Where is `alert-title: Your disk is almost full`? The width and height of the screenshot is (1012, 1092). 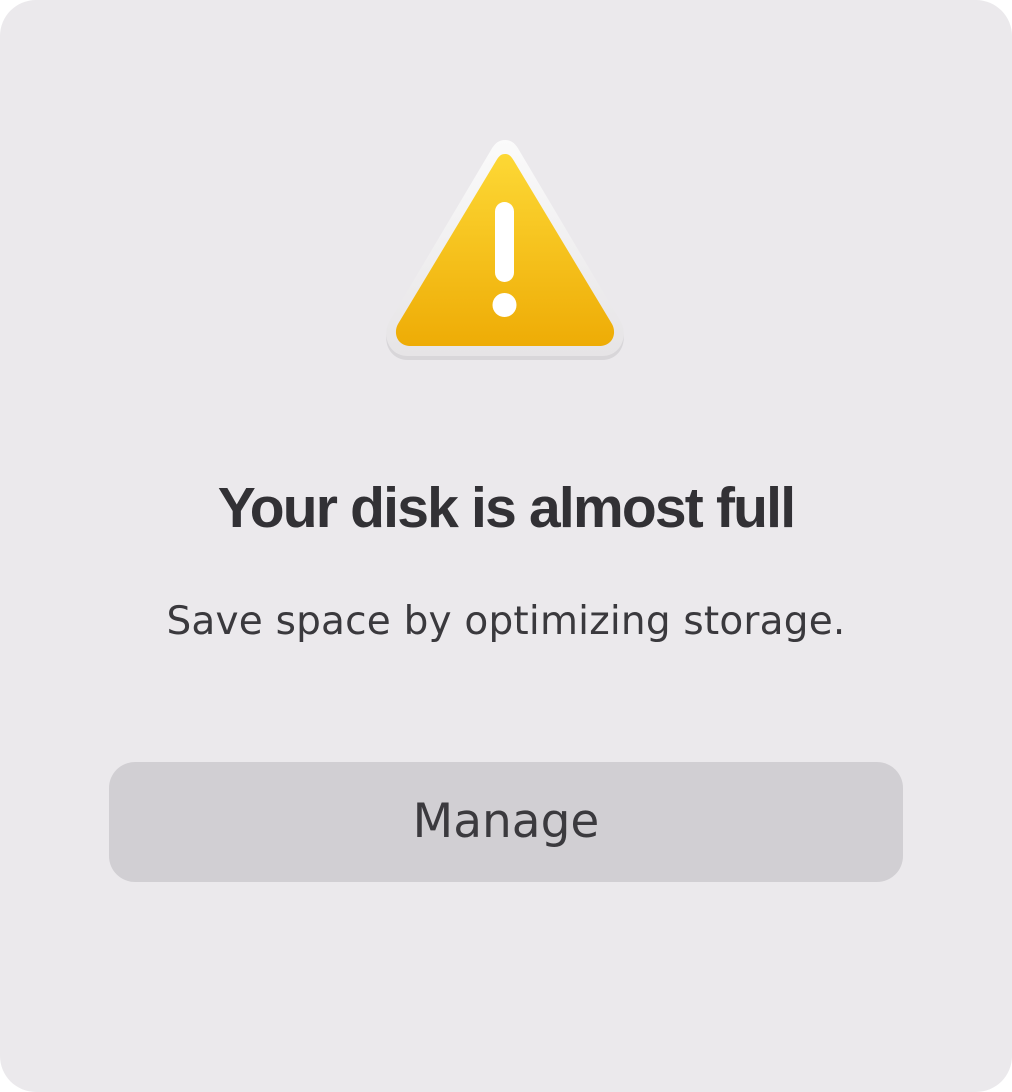
alert-title: Your disk is almost full is located at coordinates (506, 508).